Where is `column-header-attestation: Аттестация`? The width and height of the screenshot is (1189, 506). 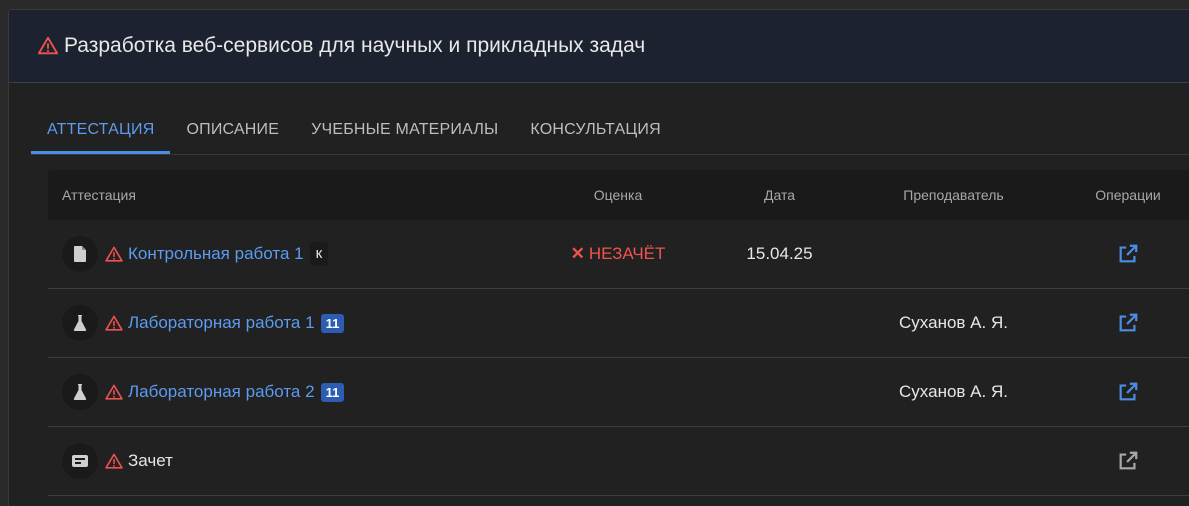 column-header-attestation: Аттестация is located at coordinates (99, 195).